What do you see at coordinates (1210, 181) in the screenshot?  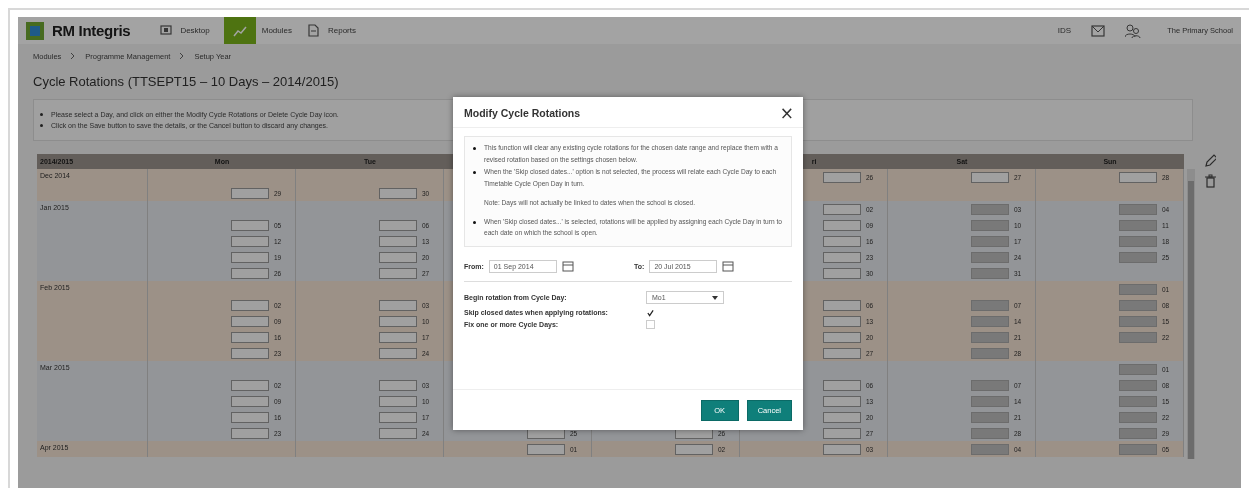 I see `trash-icon` at bounding box center [1210, 181].